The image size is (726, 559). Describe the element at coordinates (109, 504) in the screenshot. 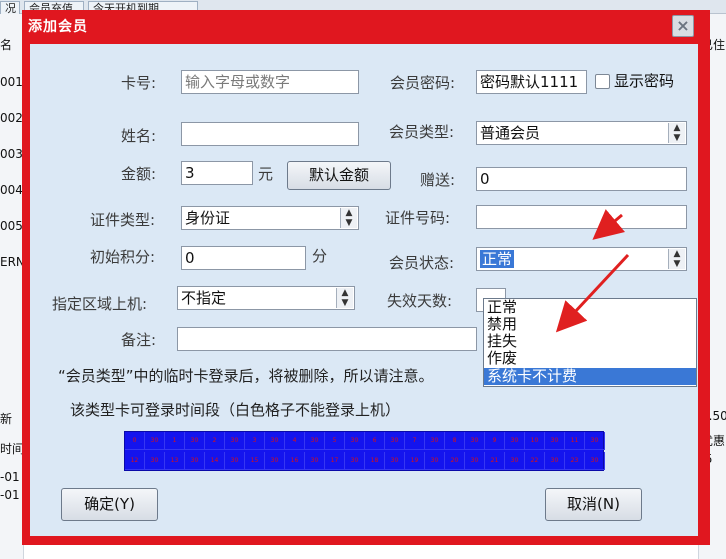

I see `ok-button: 确定(Y)` at that location.